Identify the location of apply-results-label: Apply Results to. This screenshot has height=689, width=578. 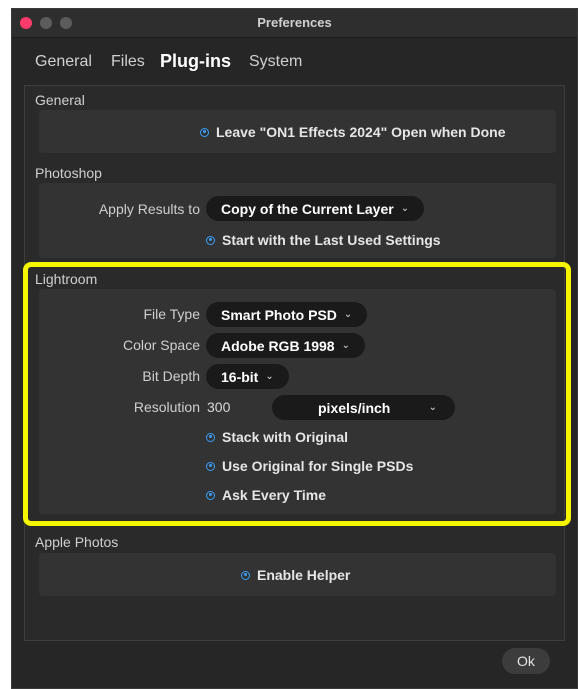
(149, 209).